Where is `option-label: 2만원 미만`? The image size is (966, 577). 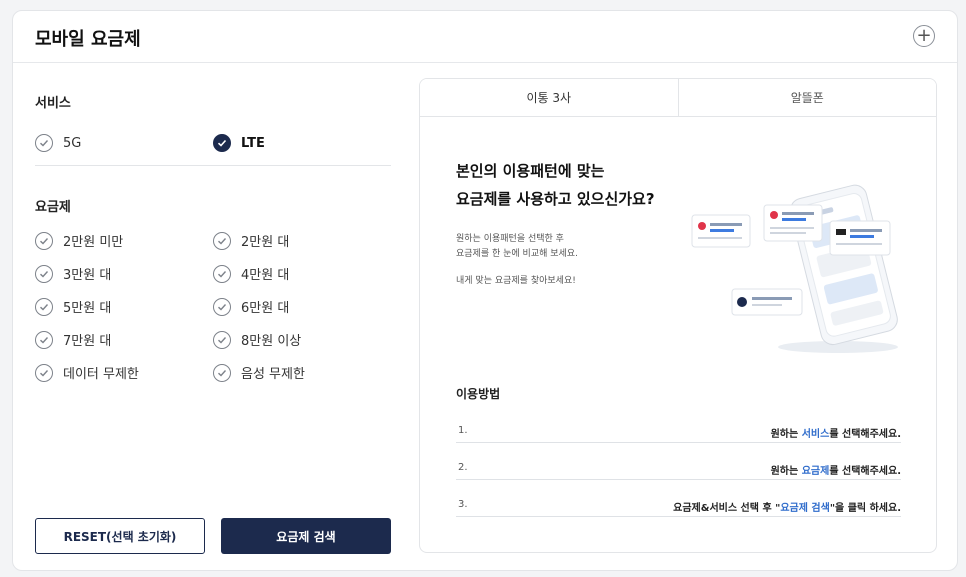
option-label: 2만원 미만 is located at coordinates (93, 242).